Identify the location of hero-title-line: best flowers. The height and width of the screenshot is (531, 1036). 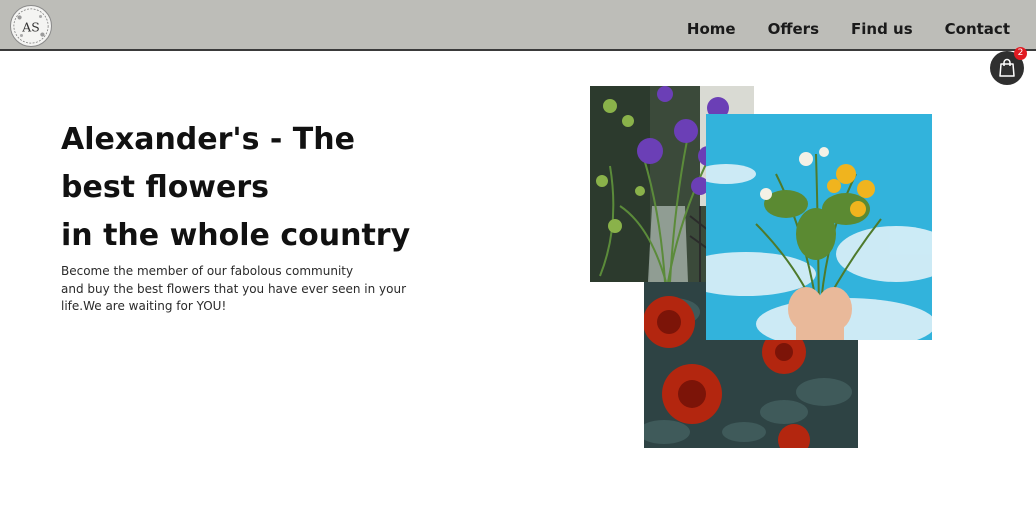
(165, 187).